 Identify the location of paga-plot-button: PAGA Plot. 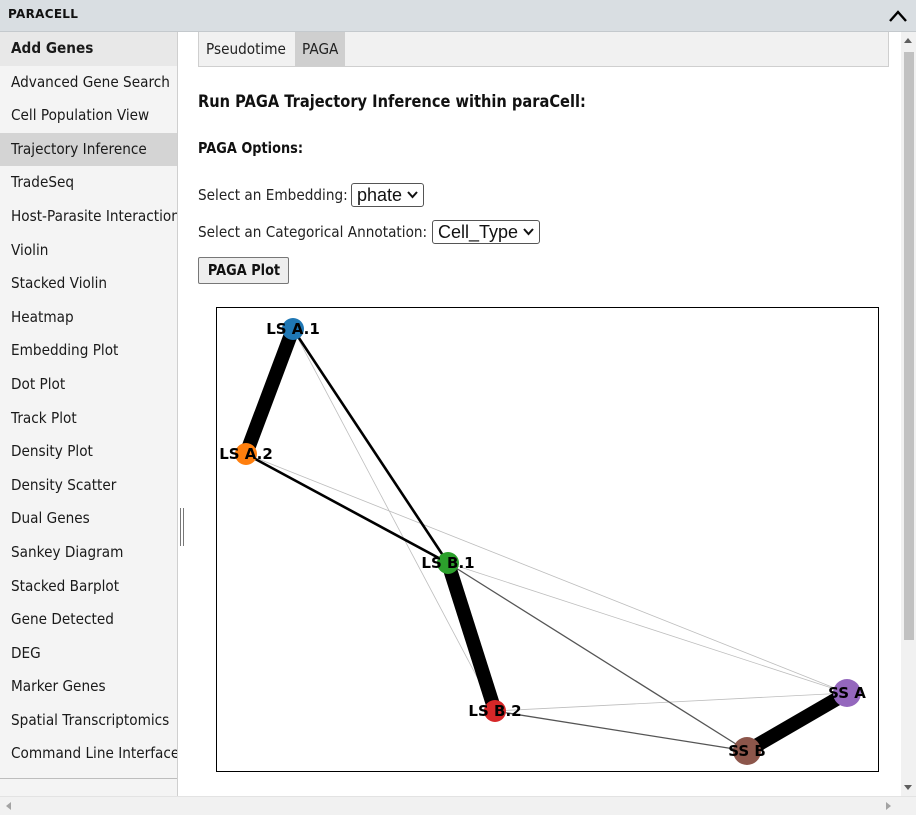
(243, 270).